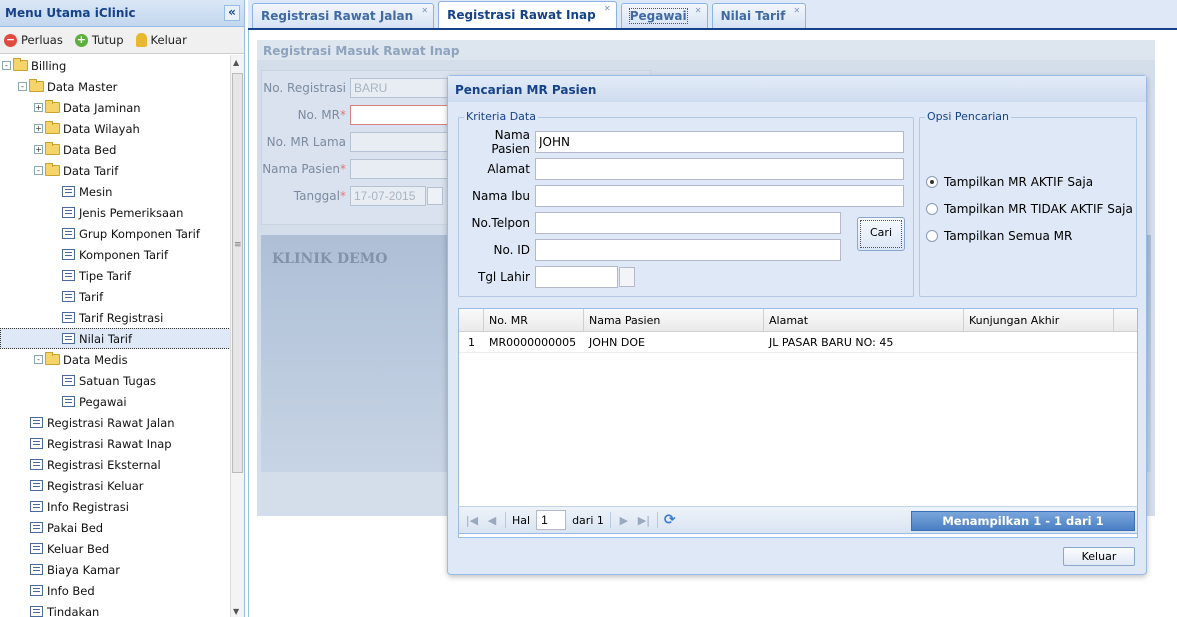 The width and height of the screenshot is (1177, 617). I want to click on column-header-nama-pasien: Nama Pasien, so click(674, 320).